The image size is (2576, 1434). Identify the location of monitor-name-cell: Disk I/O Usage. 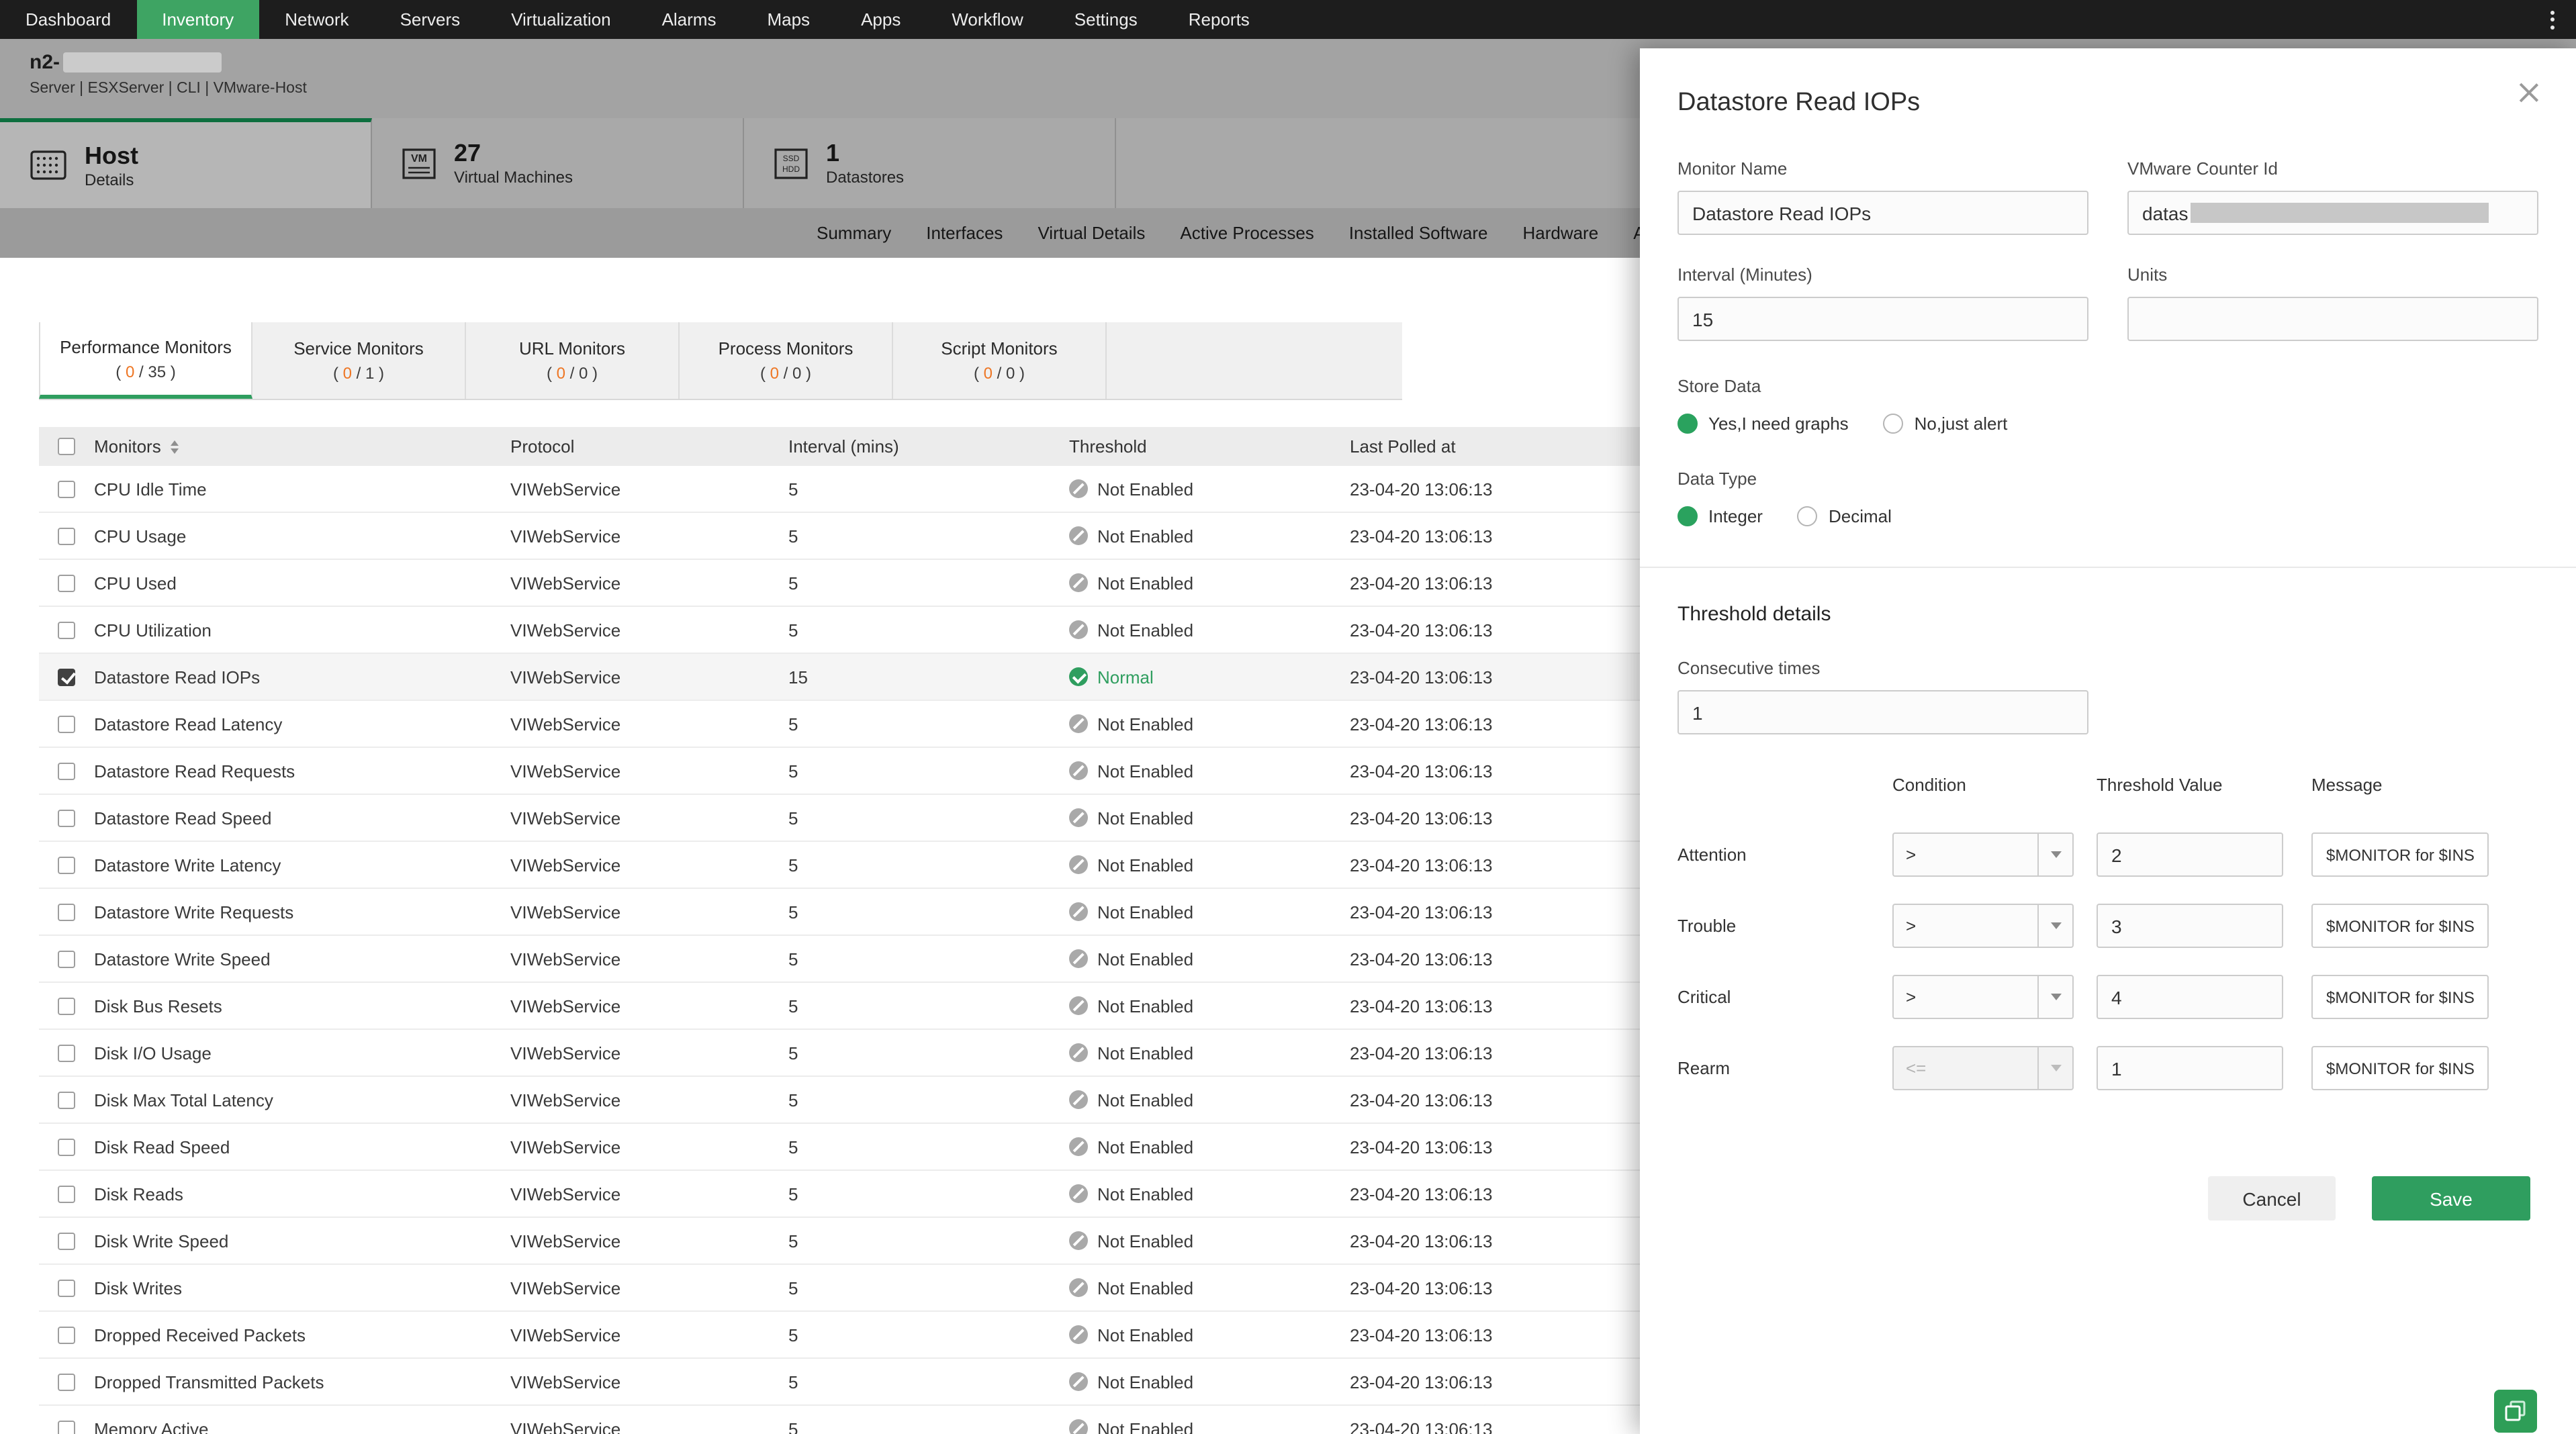
(302, 1053).